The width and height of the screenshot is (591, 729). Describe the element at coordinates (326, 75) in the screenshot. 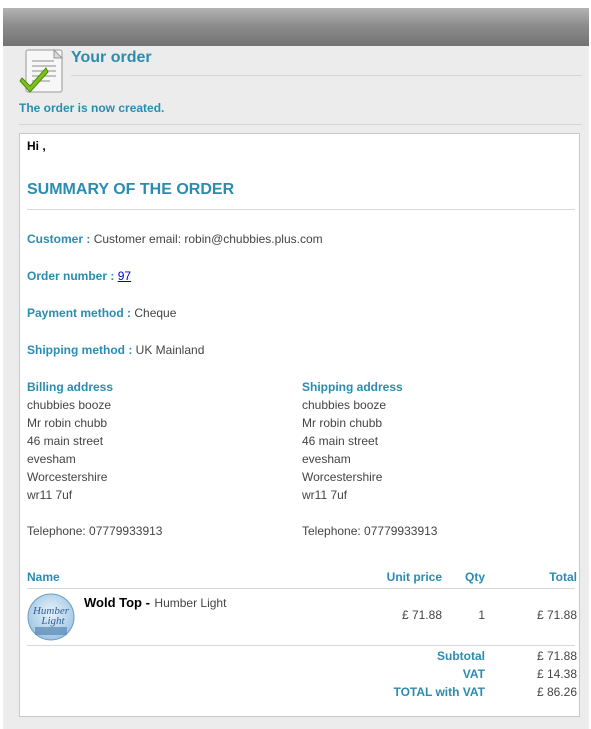

I see `title-divider` at that location.